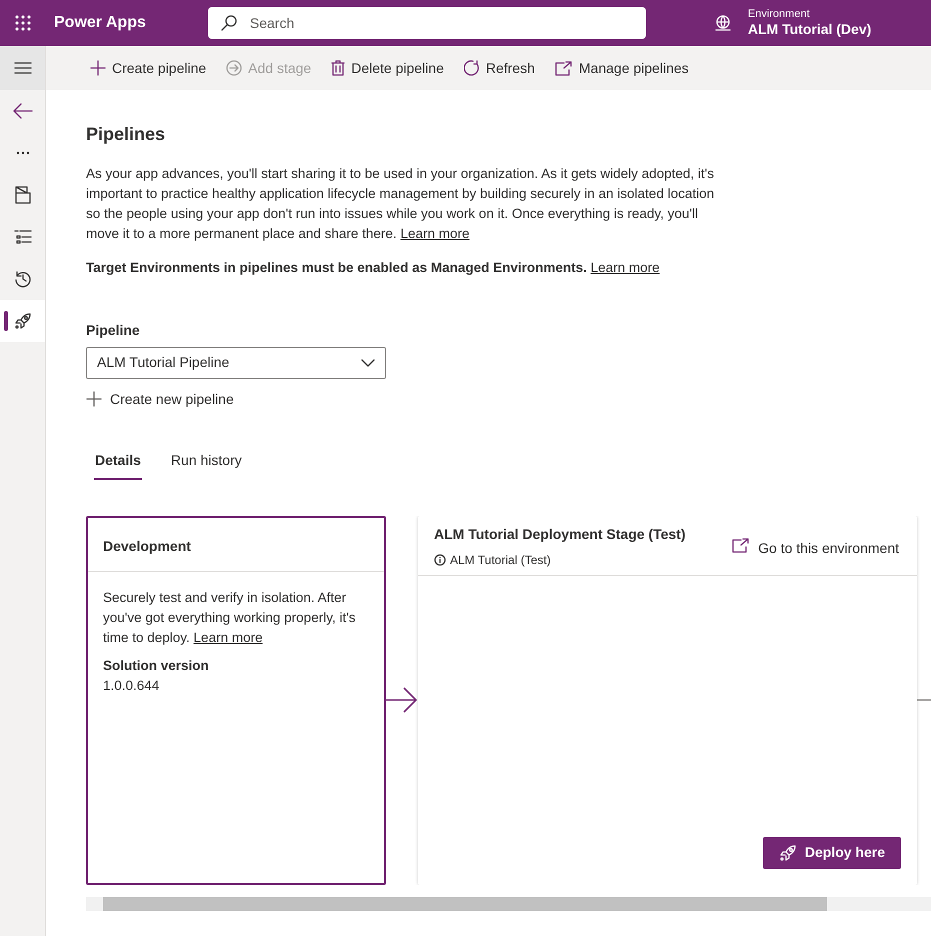 This screenshot has height=936, width=931. I want to click on stage-title: ALM Tutorial Deployment Stage (Test), so click(560, 534).